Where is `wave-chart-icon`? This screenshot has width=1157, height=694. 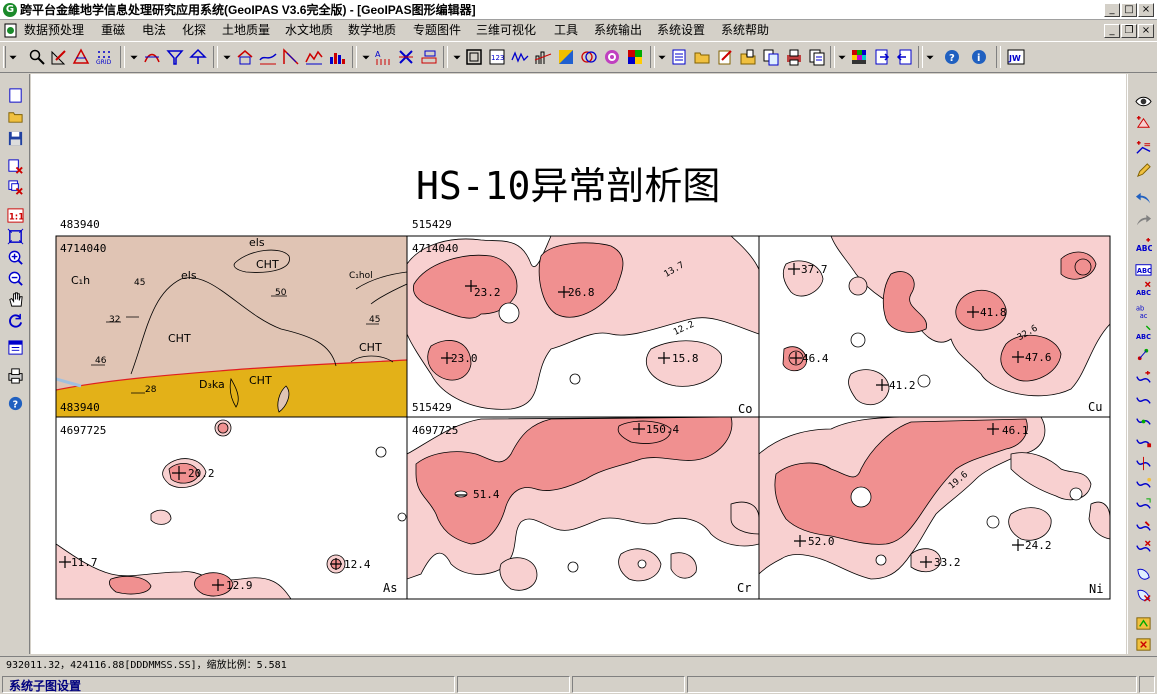
wave-chart-icon is located at coordinates (520, 57).